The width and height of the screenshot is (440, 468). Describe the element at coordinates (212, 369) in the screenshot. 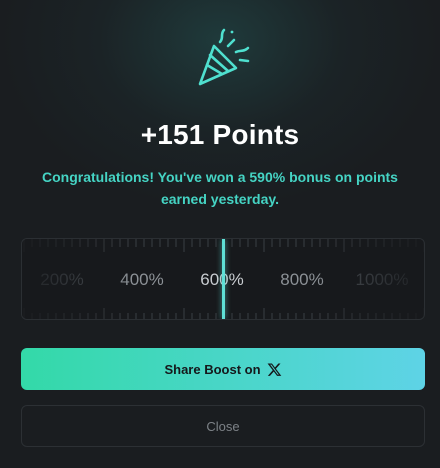

I see `share-button-label: Share Boost on` at that location.